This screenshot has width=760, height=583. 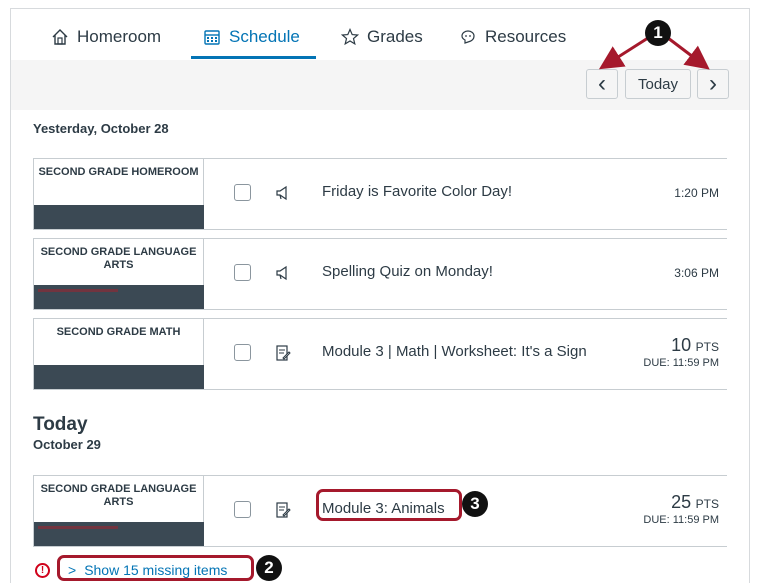 What do you see at coordinates (264, 36) in the screenshot?
I see `tab-label: Schedule` at bounding box center [264, 36].